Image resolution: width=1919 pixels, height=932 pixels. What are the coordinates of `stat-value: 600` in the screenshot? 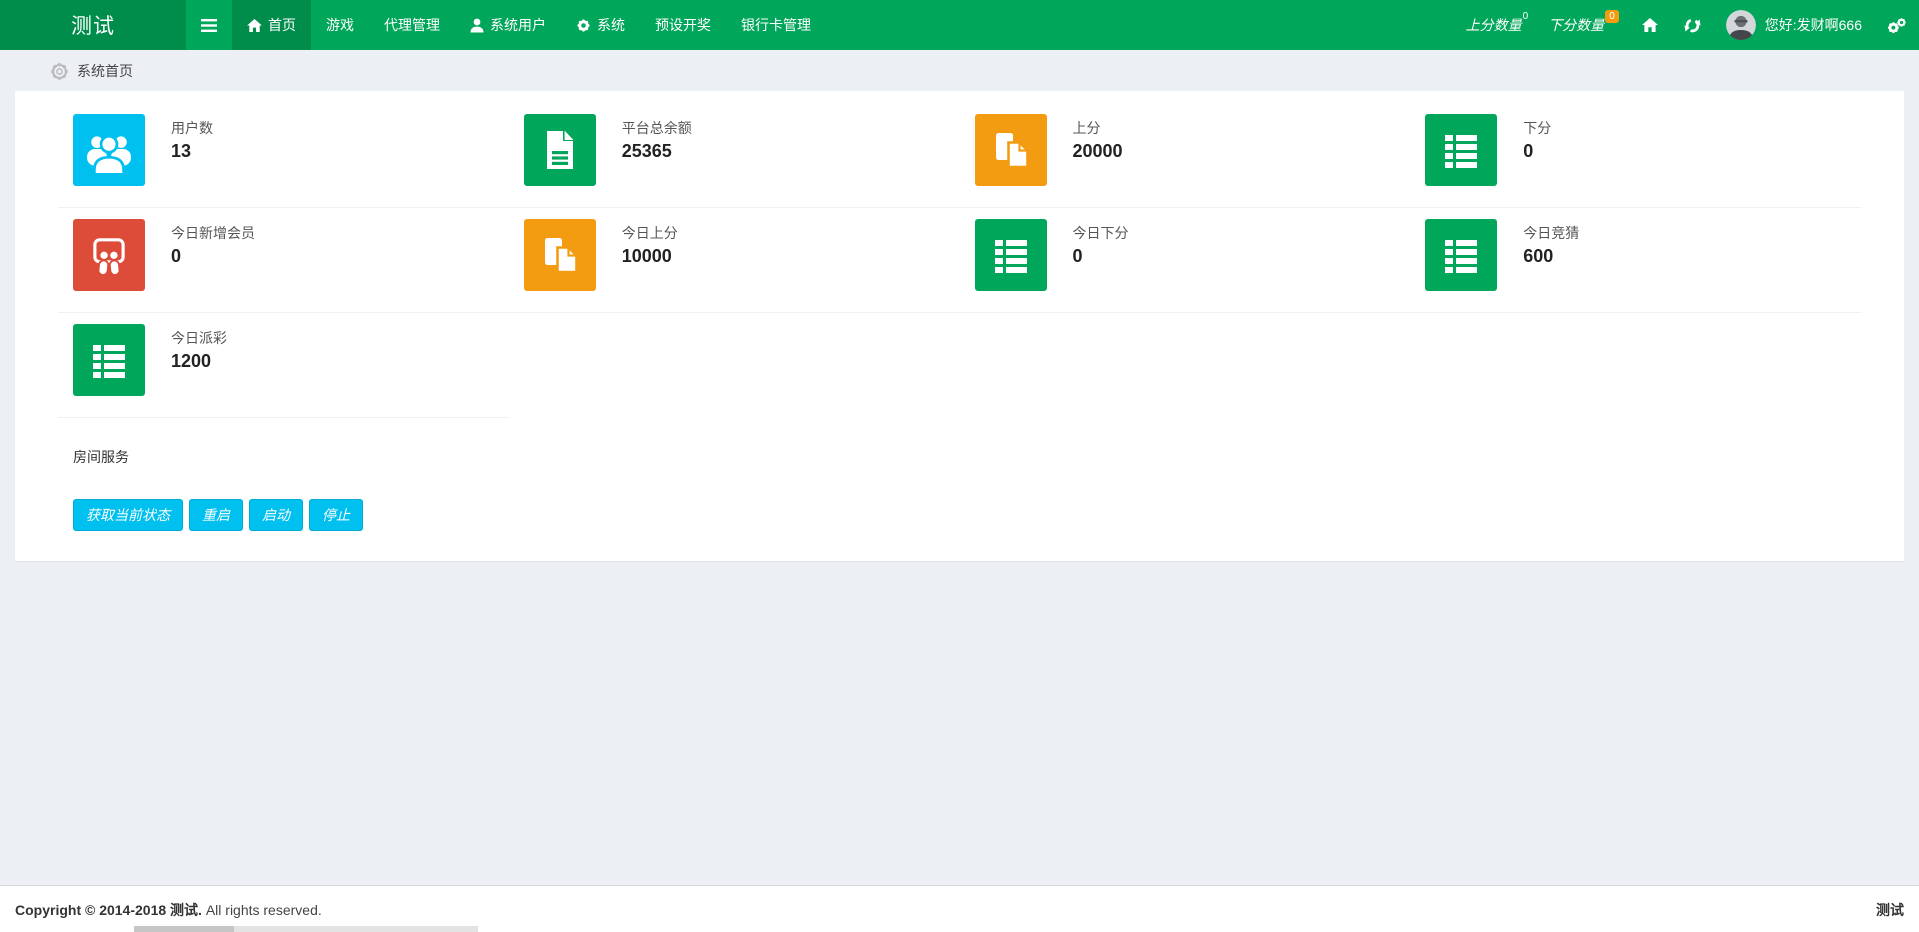 It's located at (1538, 256).